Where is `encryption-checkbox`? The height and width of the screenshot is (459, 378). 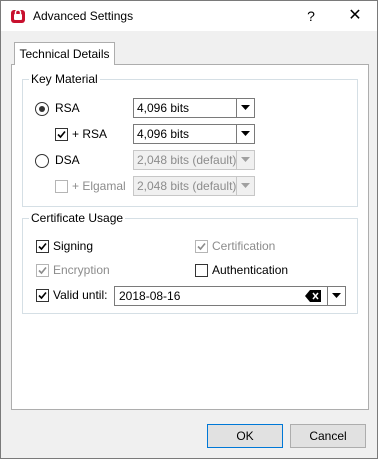 encryption-checkbox is located at coordinates (42, 270).